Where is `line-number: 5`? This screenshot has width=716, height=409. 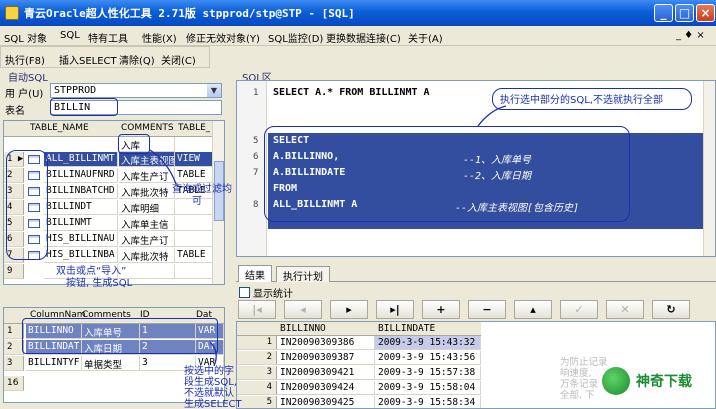
line-number: 5 is located at coordinates (256, 141).